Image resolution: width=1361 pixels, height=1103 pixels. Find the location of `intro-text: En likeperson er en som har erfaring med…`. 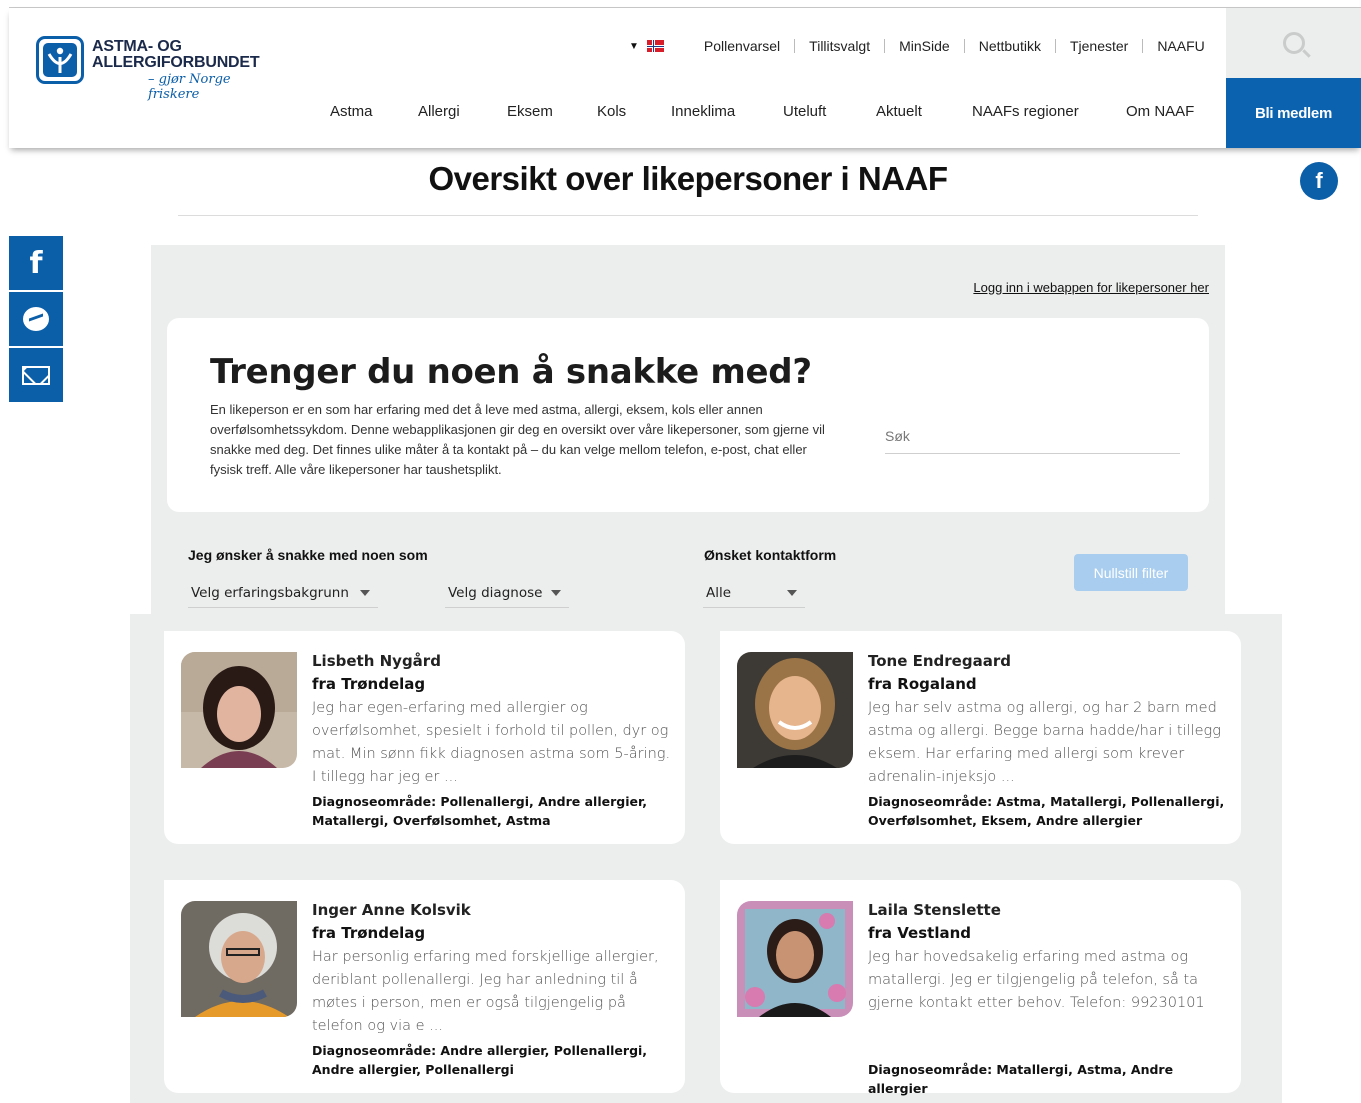

intro-text: En likeperson er en som har erfaring med… is located at coordinates (517, 439).